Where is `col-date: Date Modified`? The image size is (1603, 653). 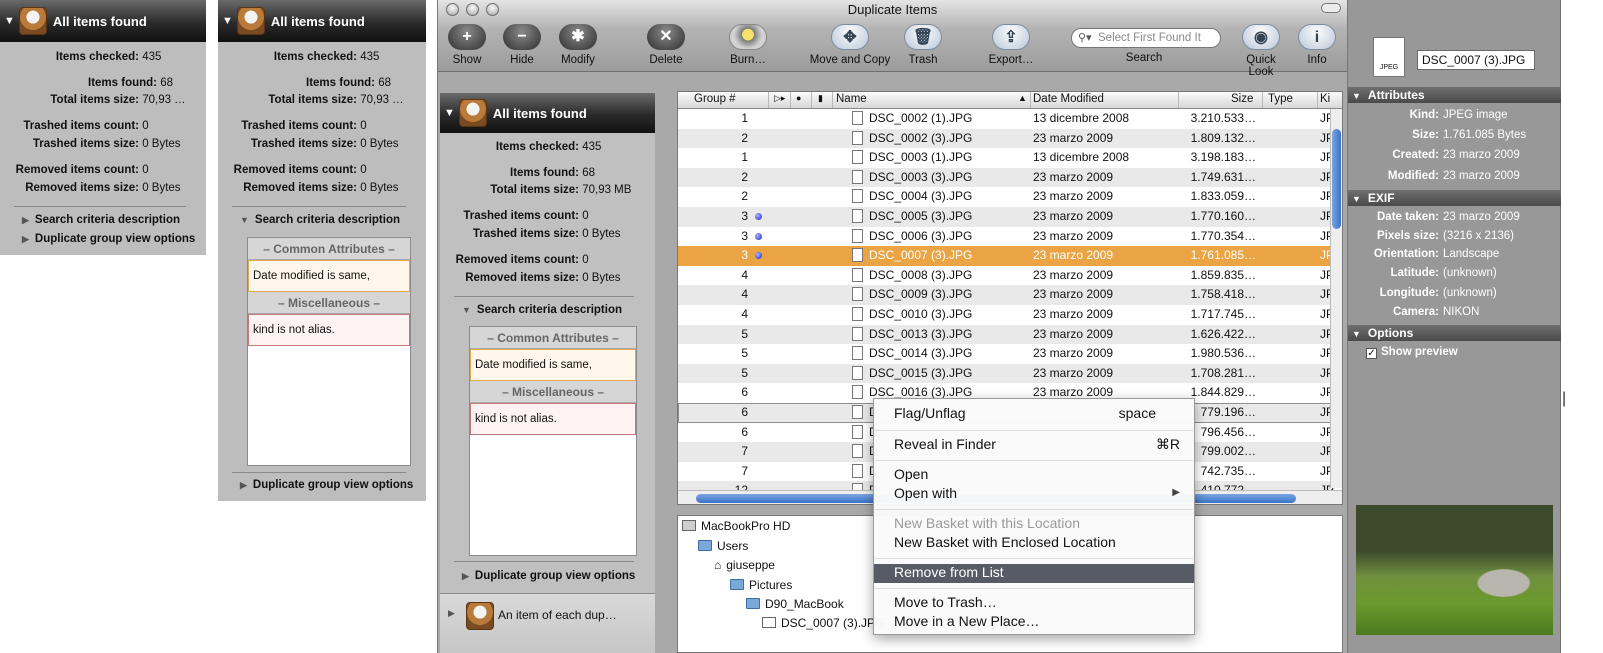 col-date: Date Modified is located at coordinates (1068, 99).